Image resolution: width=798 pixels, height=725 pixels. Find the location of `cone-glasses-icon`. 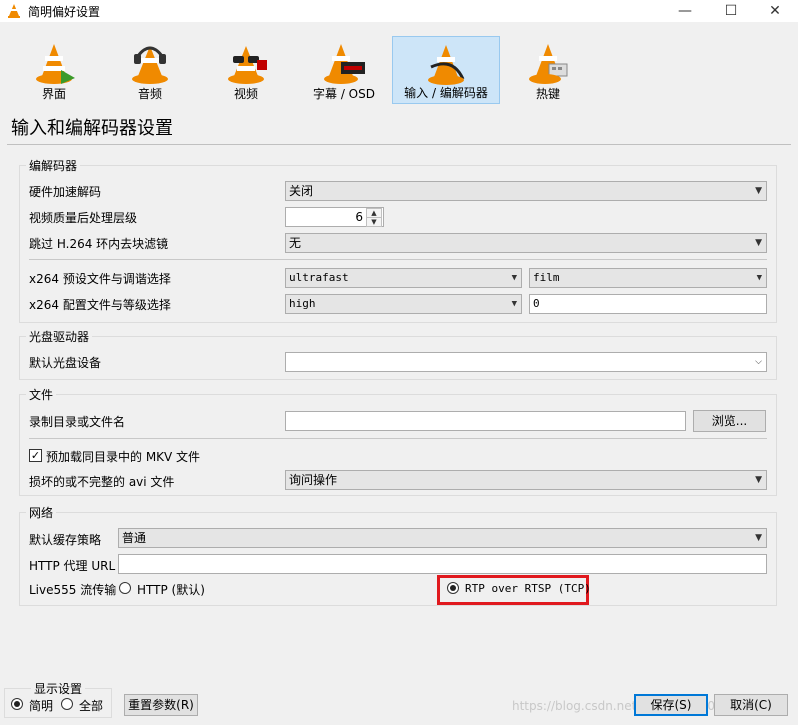

cone-glasses-icon is located at coordinates (247, 65).